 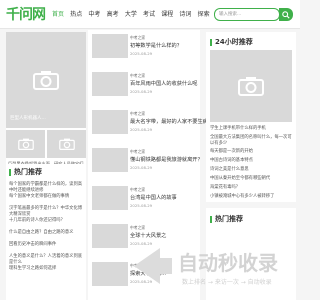 I want to click on right-24h-title-wrap: 24小时推荐, so click(x=231, y=42).